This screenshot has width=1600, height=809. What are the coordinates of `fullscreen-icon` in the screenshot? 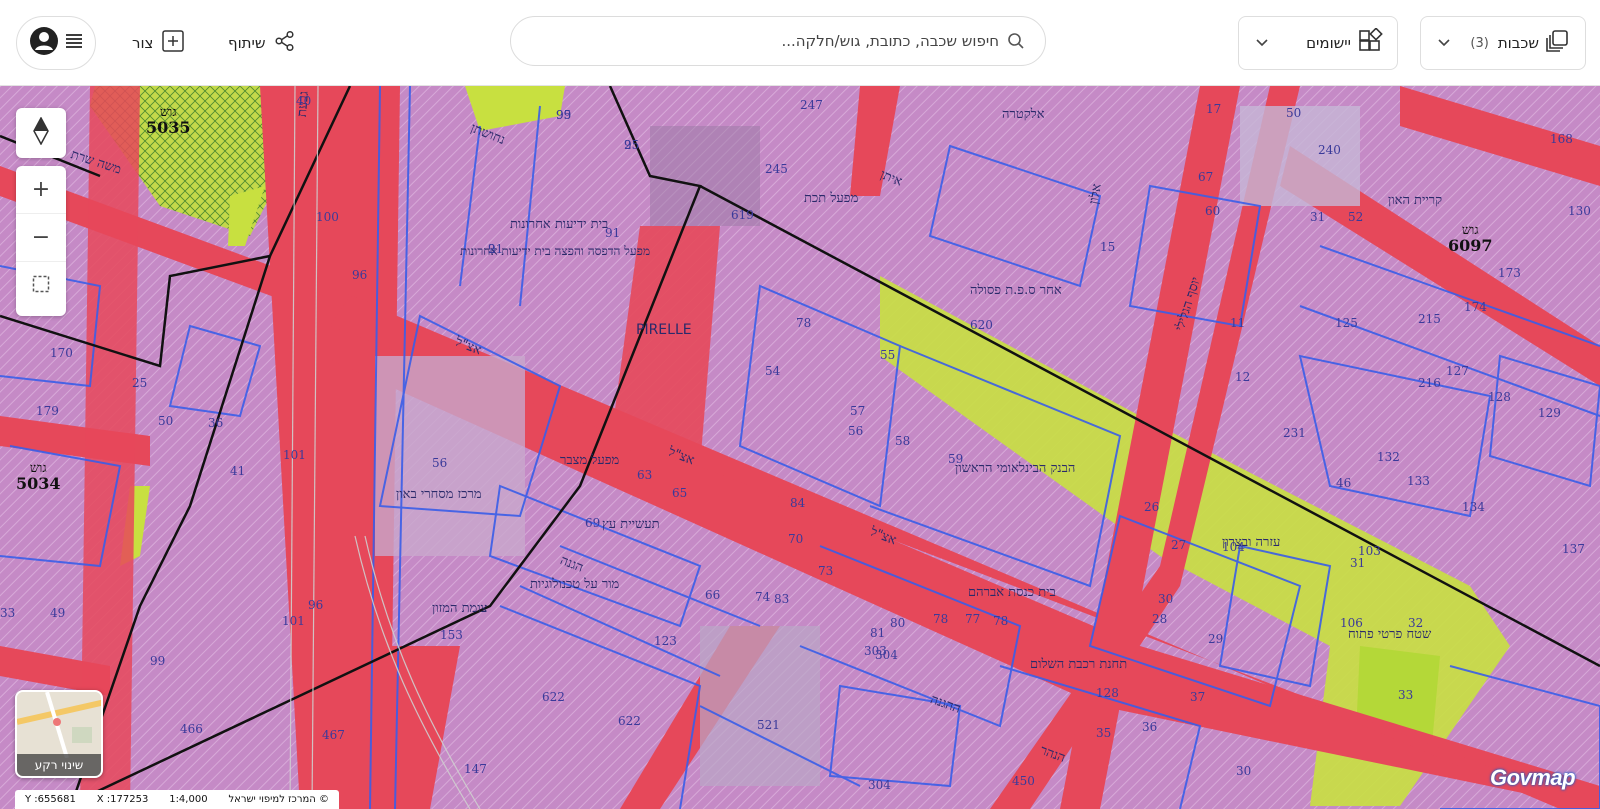 It's located at (41, 286).